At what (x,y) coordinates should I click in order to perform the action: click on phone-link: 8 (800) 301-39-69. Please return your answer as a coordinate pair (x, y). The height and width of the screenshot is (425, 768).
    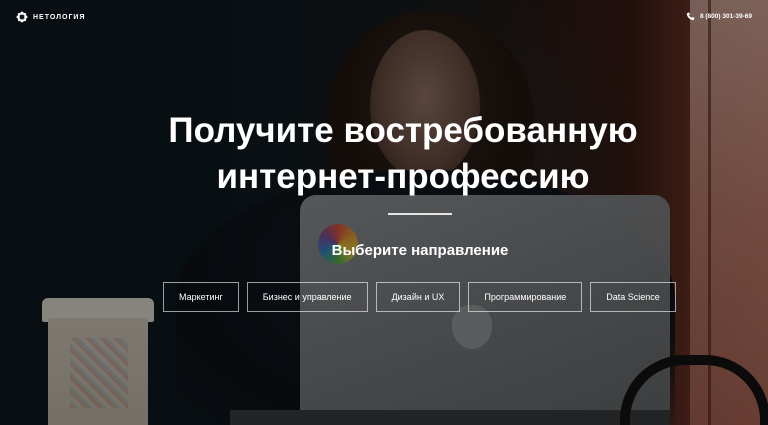
    Looking at the image, I should click on (719, 16).